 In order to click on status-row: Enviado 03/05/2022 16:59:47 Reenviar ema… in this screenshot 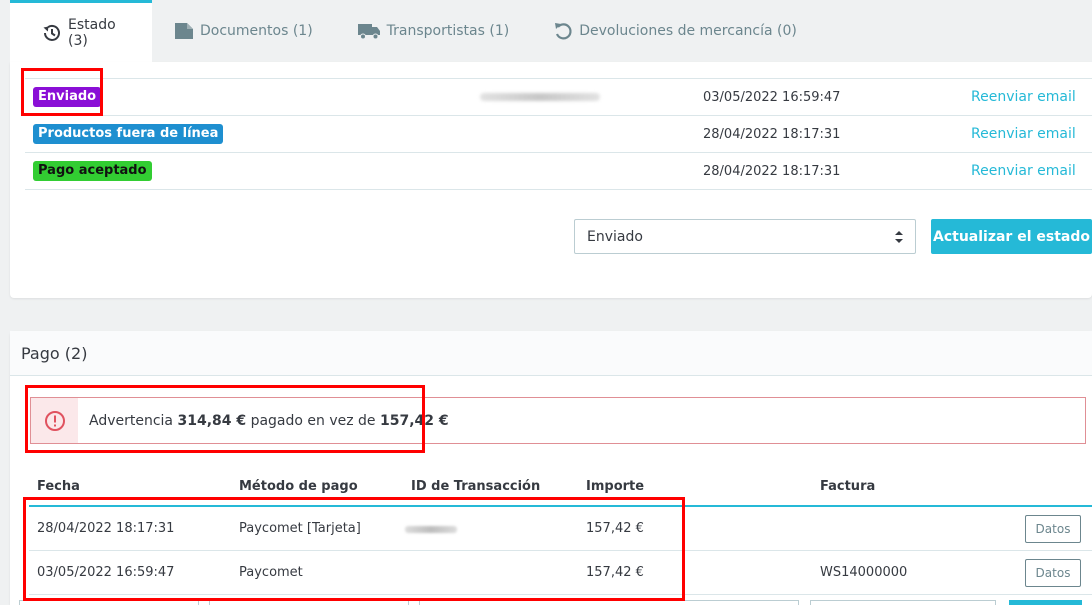, I will do `click(558, 97)`.